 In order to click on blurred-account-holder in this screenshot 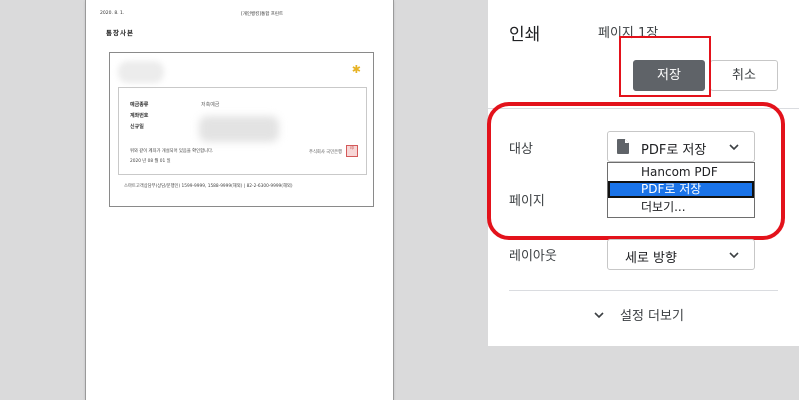, I will do `click(141, 72)`.